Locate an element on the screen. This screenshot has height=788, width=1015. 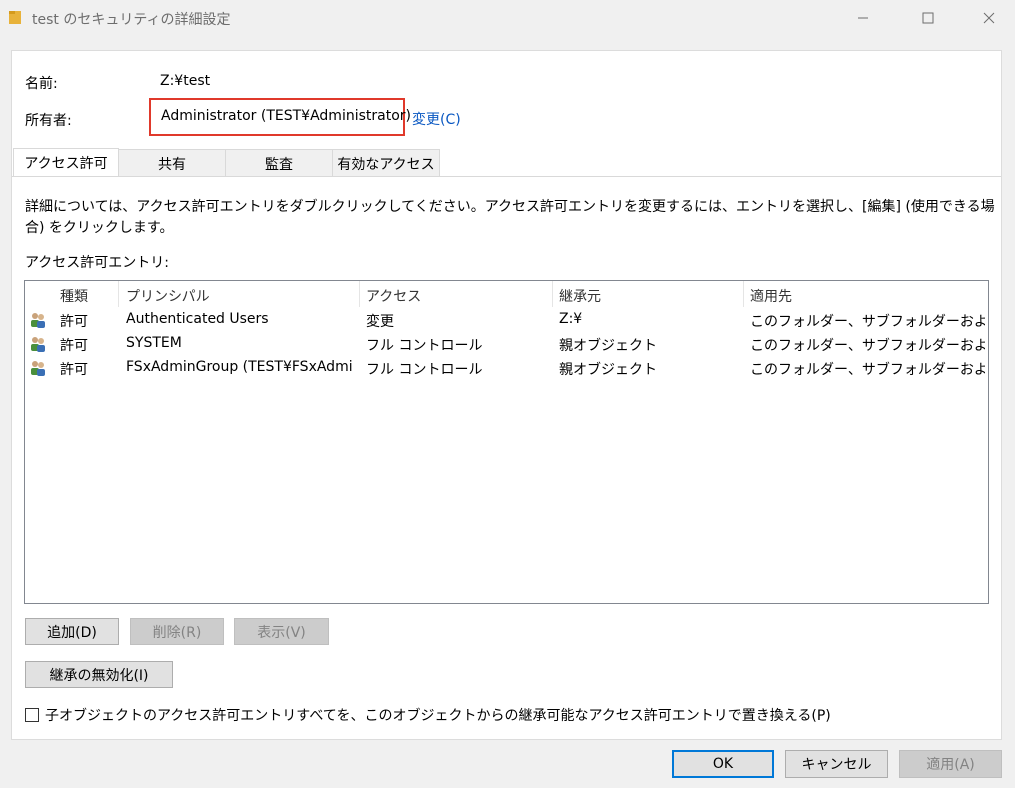
owner-highlight-box: Administrator (TEST¥Administrator) is located at coordinates (280, 117).